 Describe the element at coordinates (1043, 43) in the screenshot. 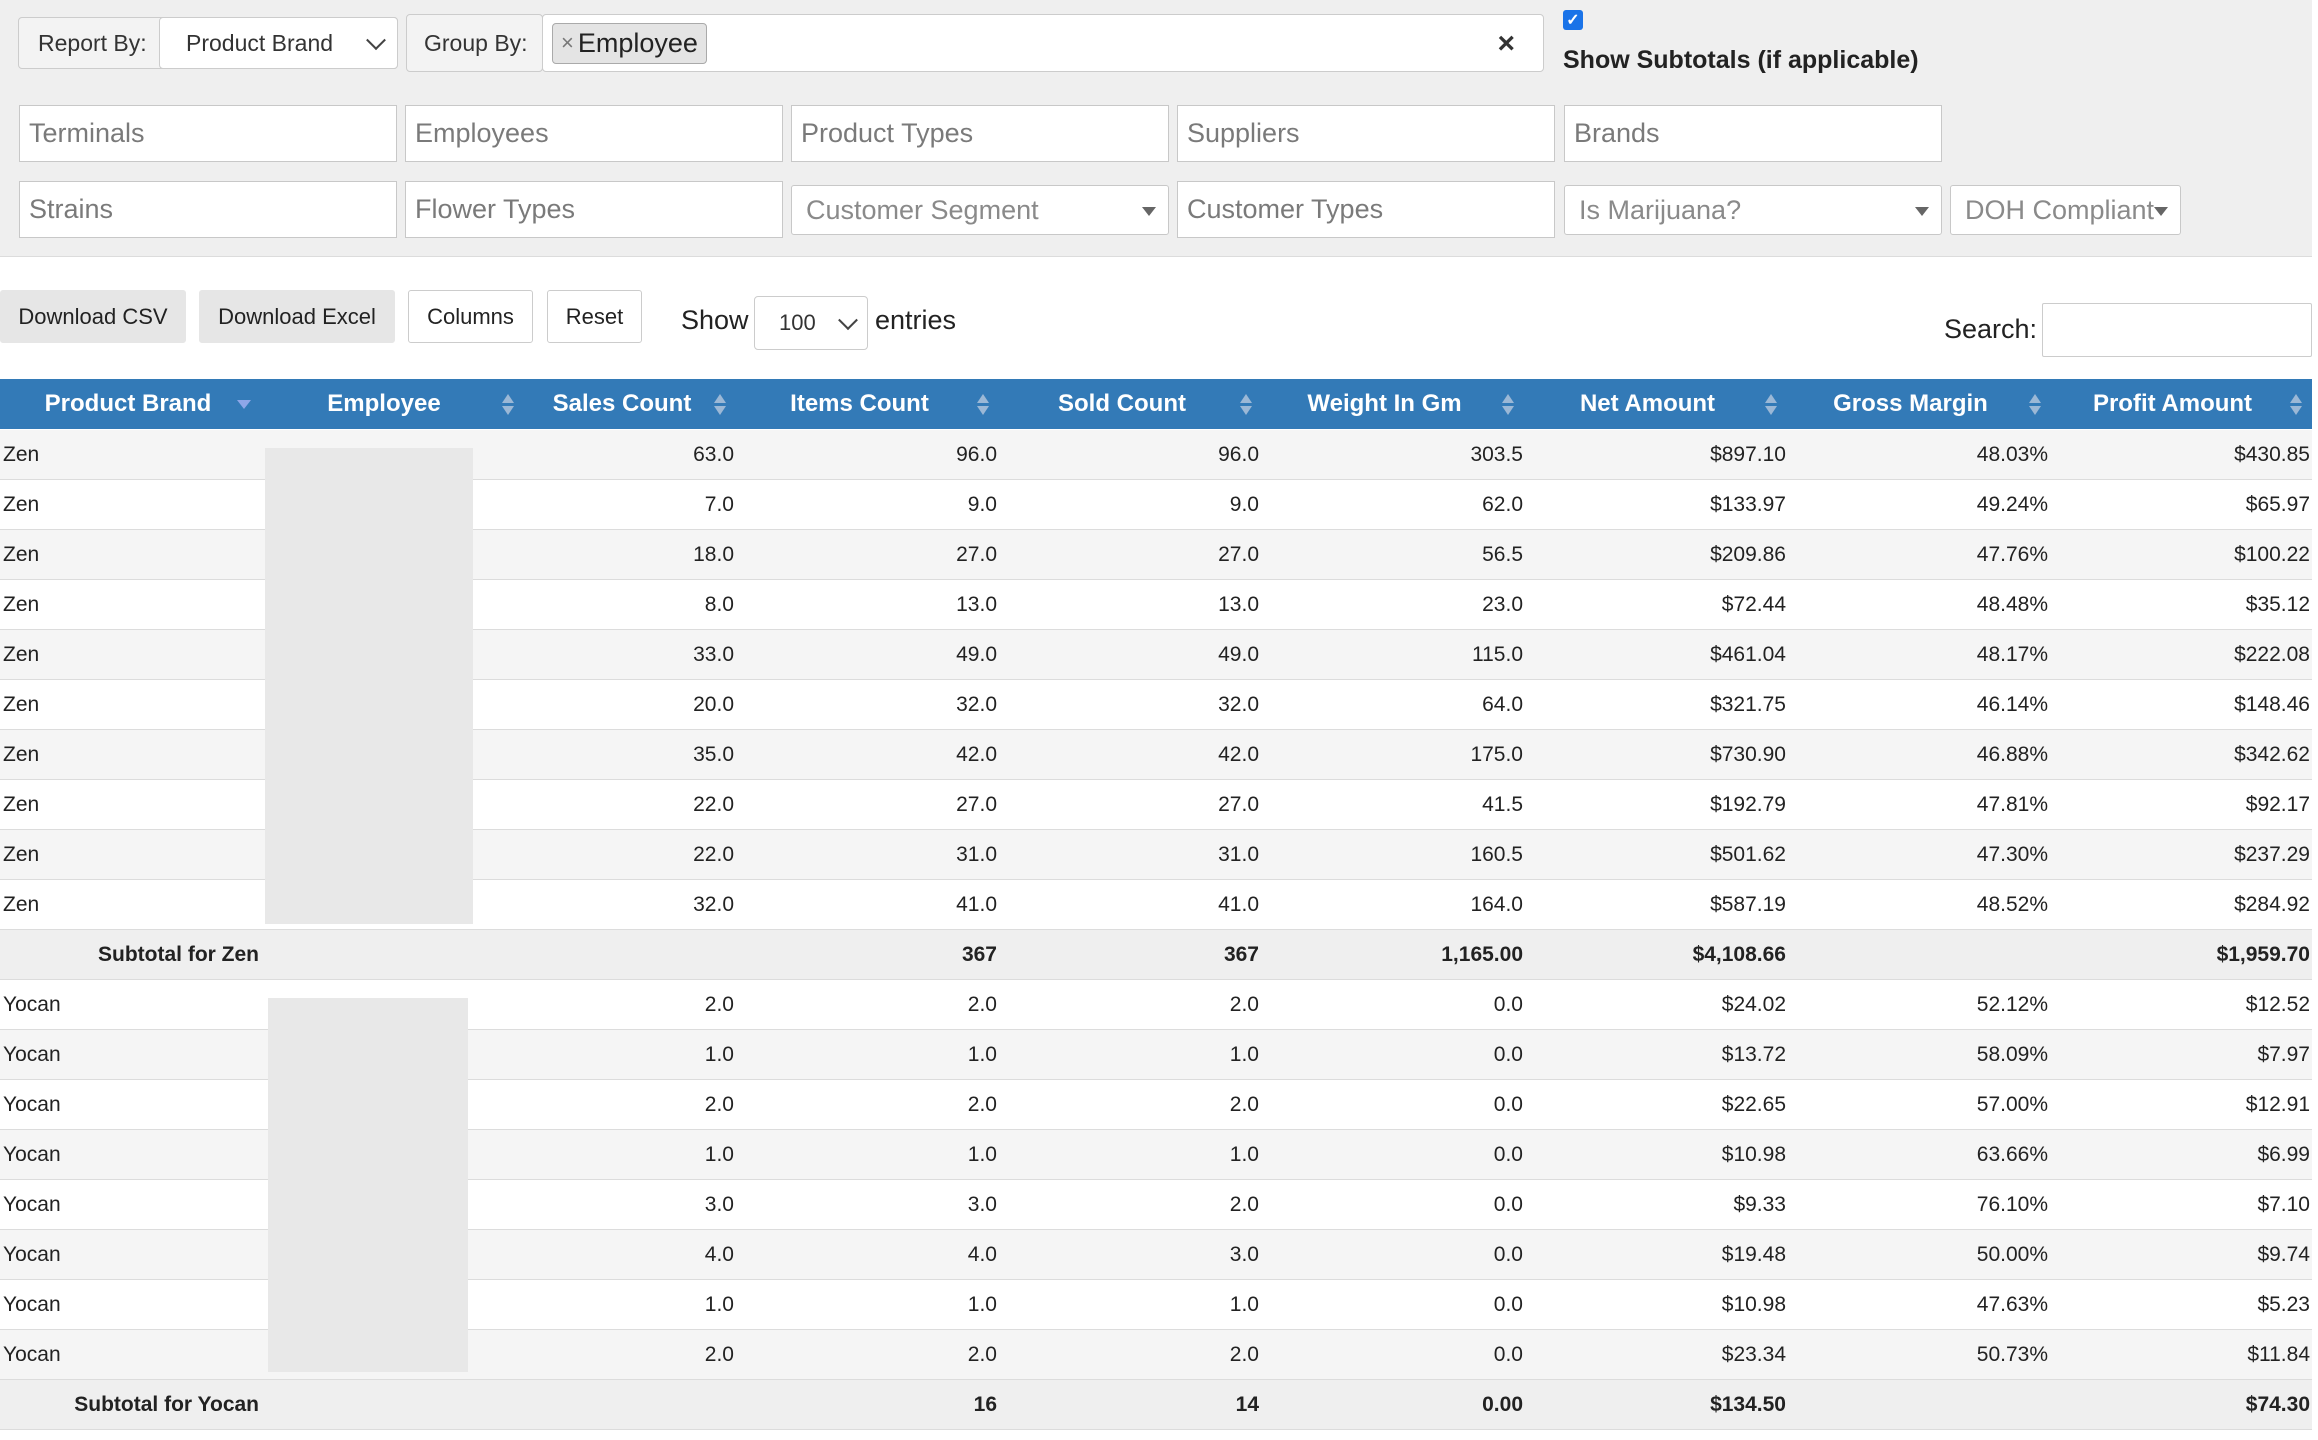

I see `group-by-select: × Employee ×` at that location.